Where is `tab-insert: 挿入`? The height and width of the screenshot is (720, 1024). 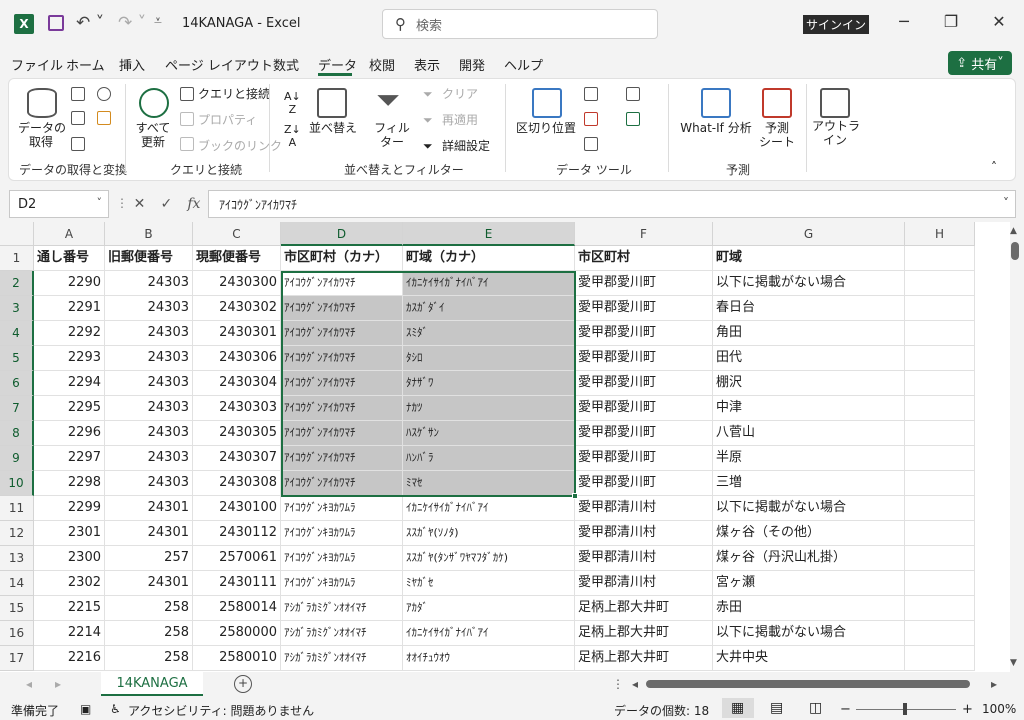 tab-insert: 挿入 is located at coordinates (132, 64).